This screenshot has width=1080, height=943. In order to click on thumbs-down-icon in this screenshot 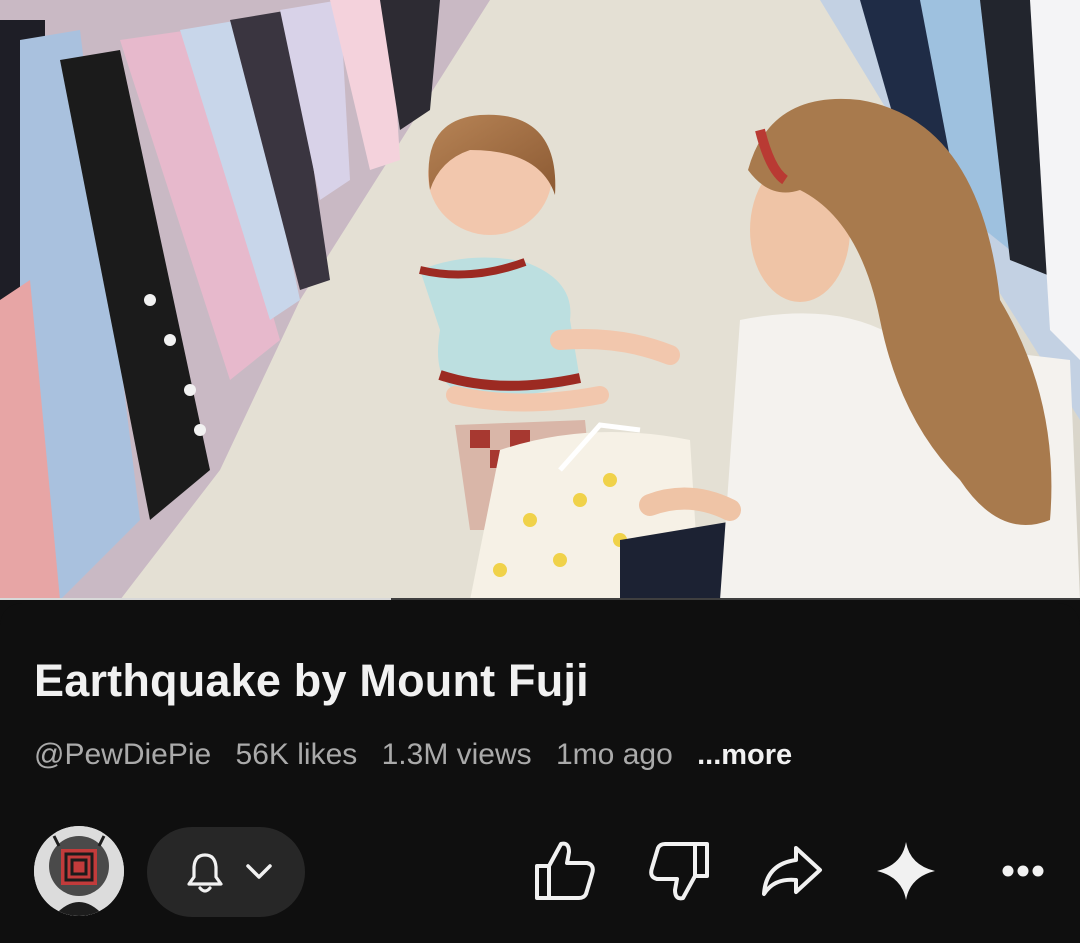, I will do `click(679, 871)`.